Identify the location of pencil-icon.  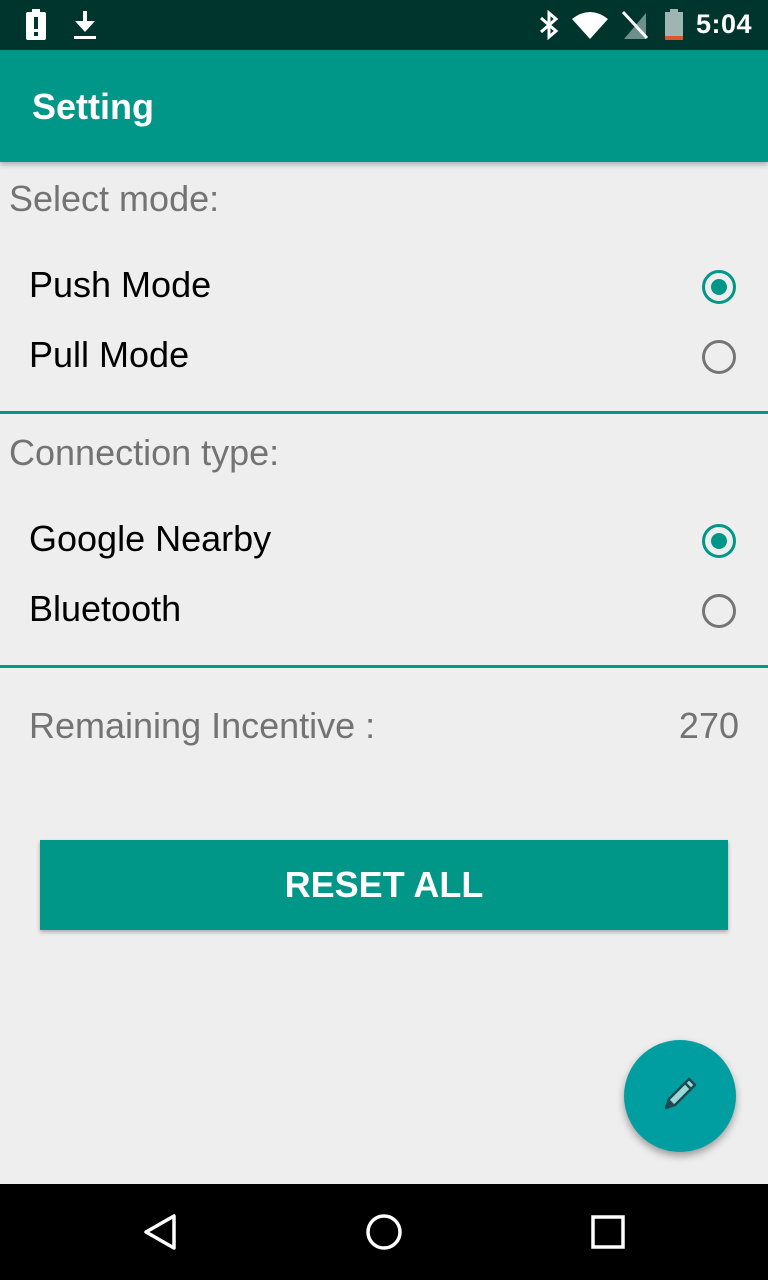
(680, 1096).